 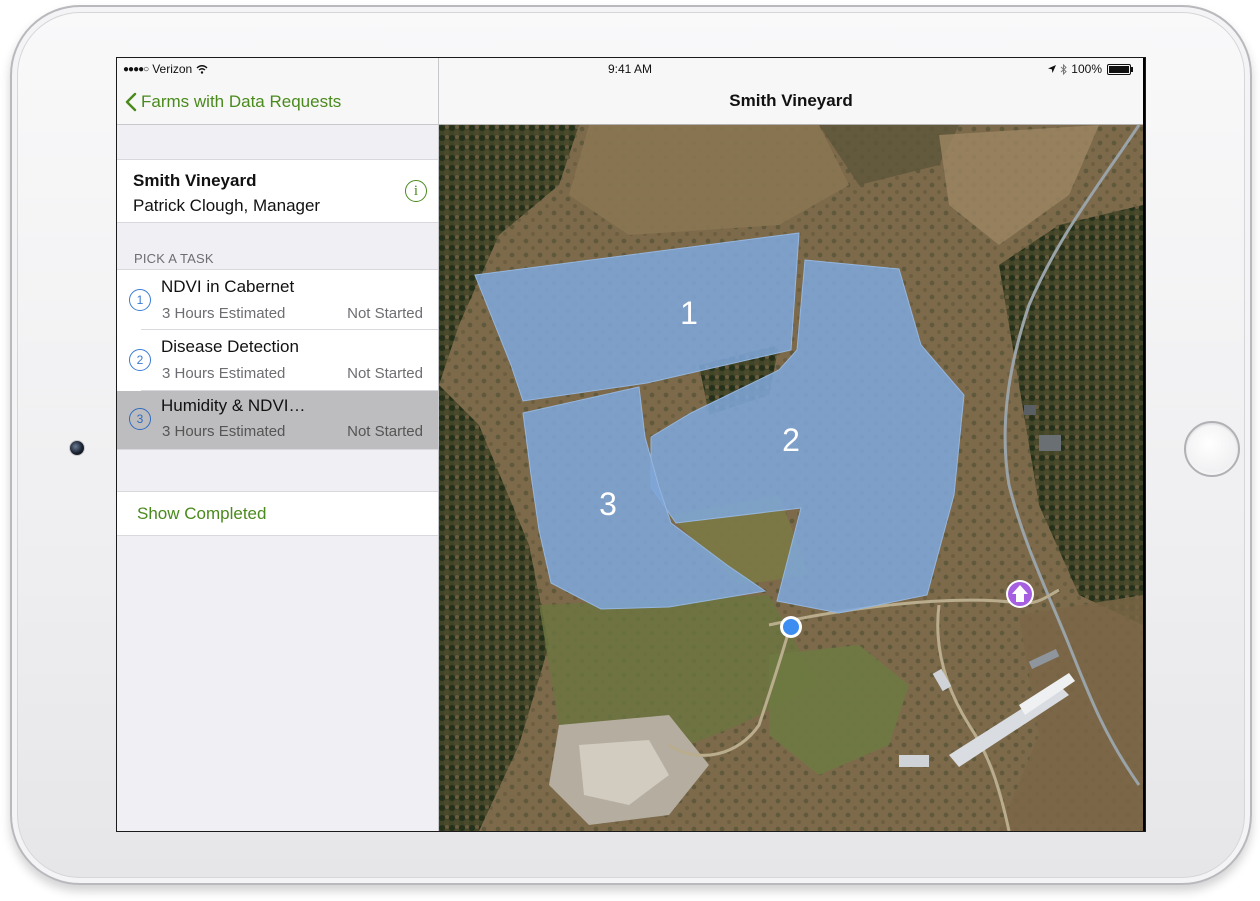 I want to click on location-arrow-icon, so click(x=1052, y=69).